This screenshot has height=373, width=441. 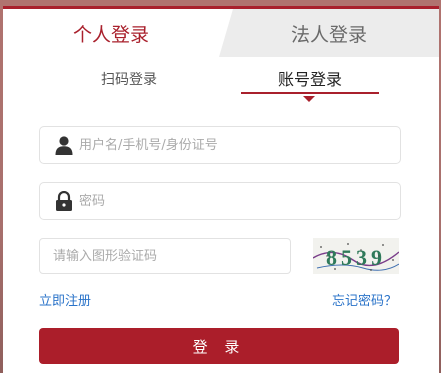 I want to click on forgot-password-link: 忘记密码？, so click(x=364, y=299).